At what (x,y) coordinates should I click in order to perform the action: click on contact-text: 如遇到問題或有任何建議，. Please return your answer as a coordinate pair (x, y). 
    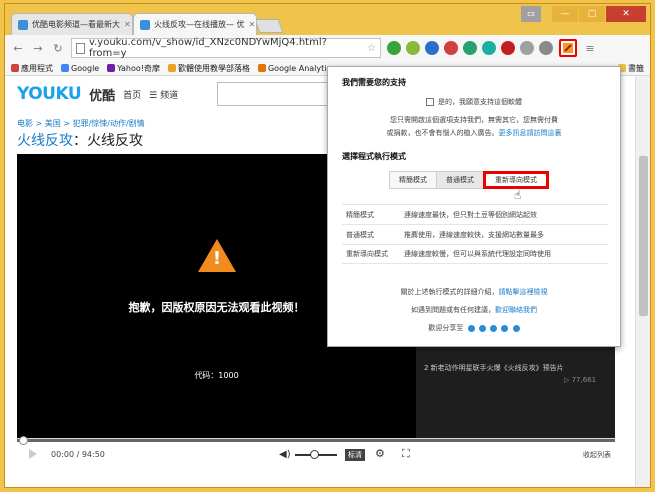
    Looking at the image, I should click on (453, 310).